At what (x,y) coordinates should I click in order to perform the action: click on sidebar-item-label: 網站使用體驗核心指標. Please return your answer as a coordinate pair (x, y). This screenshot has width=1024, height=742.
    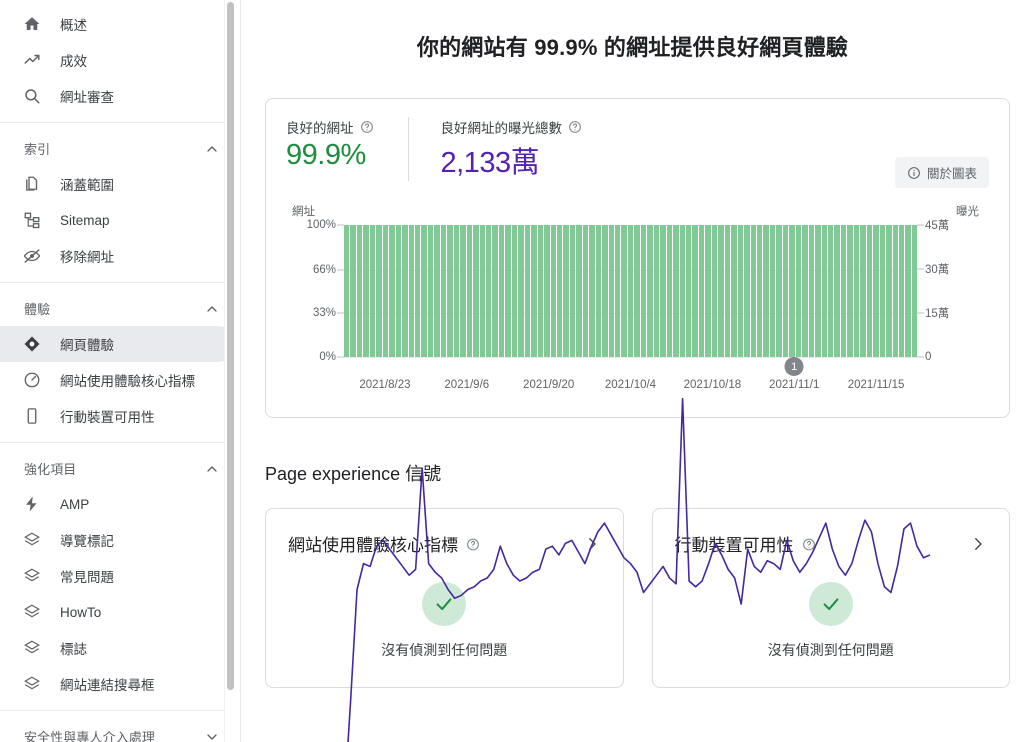
    Looking at the image, I should click on (127, 381).